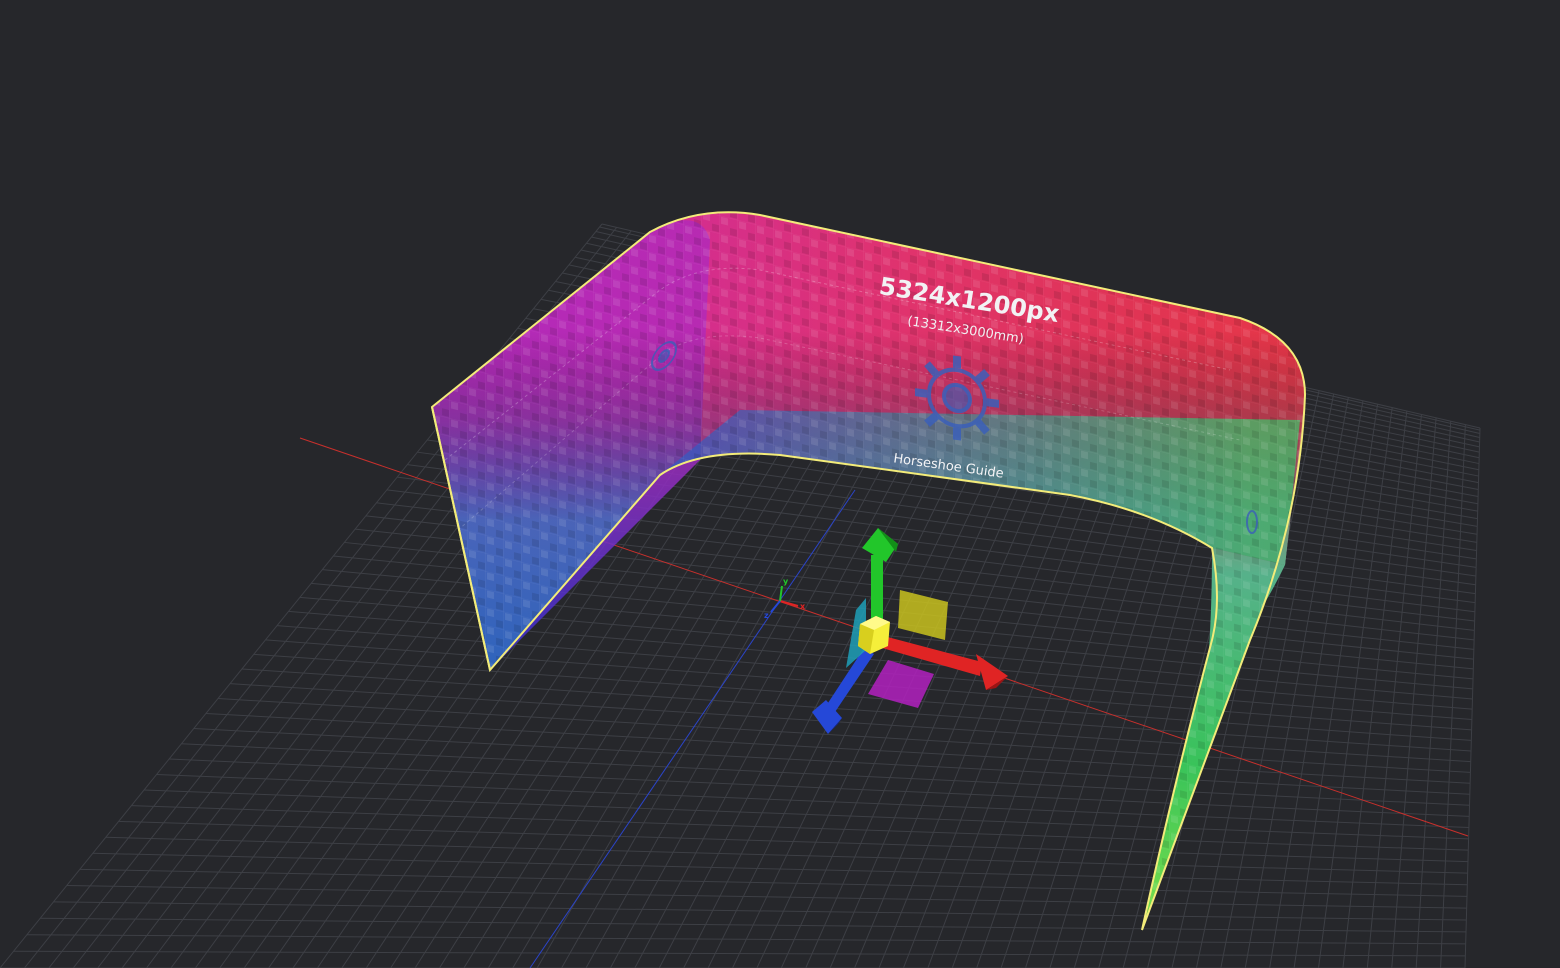 This screenshot has height=968, width=1560. Describe the element at coordinates (923, 615) in the screenshot. I see `gizmo-xy-plane-handle` at that location.